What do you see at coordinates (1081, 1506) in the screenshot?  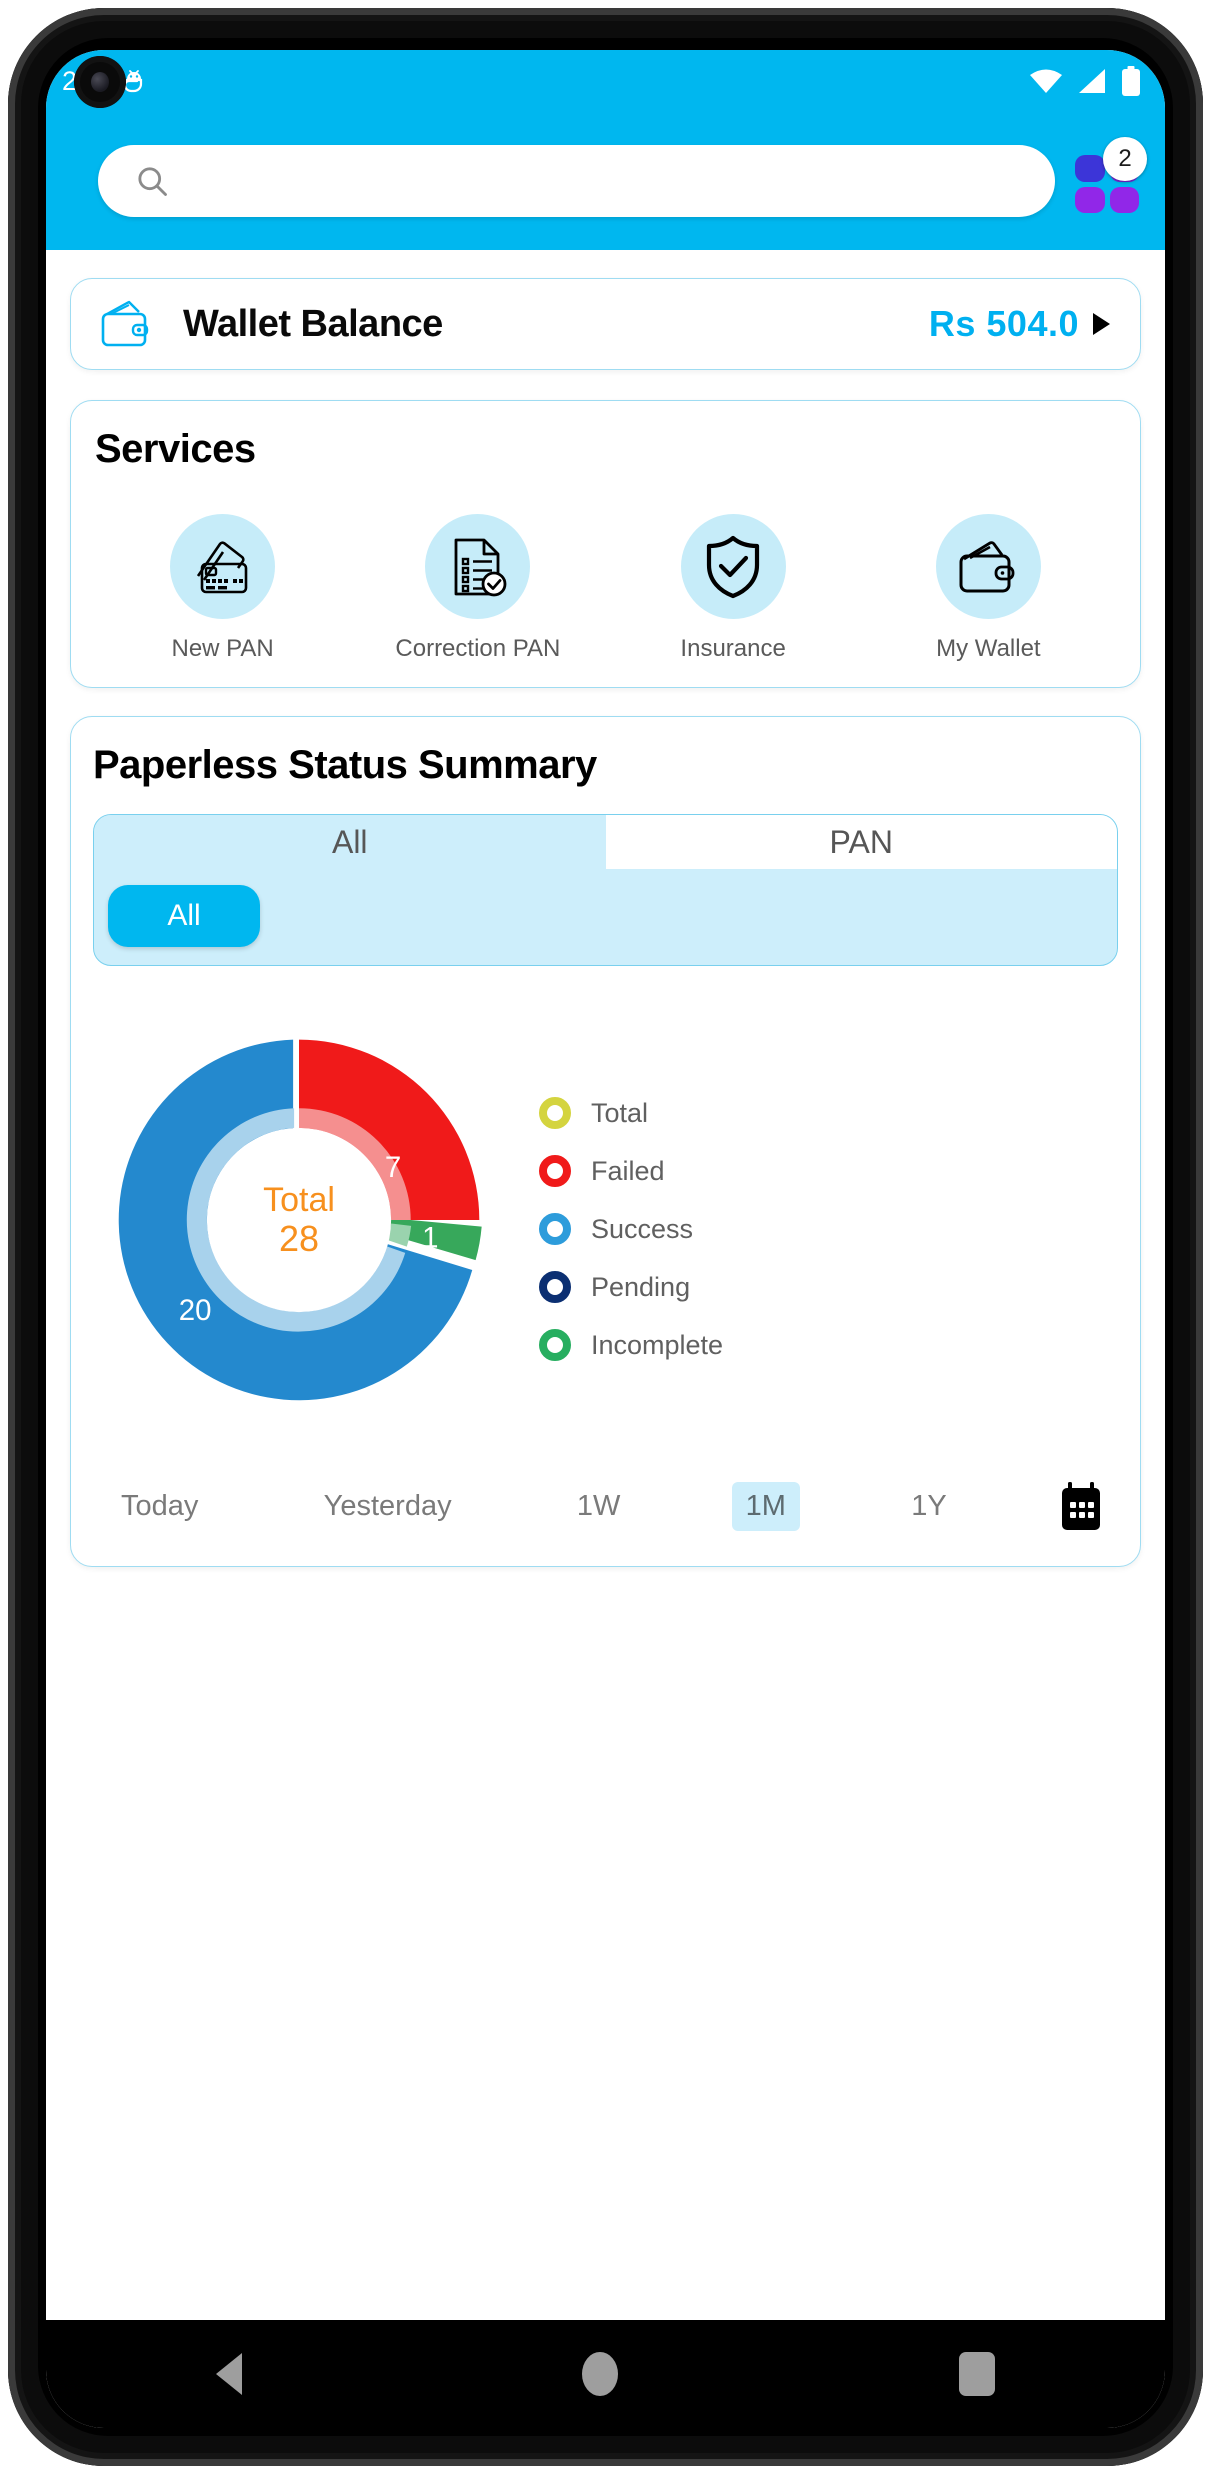 I see `calendar-icon` at bounding box center [1081, 1506].